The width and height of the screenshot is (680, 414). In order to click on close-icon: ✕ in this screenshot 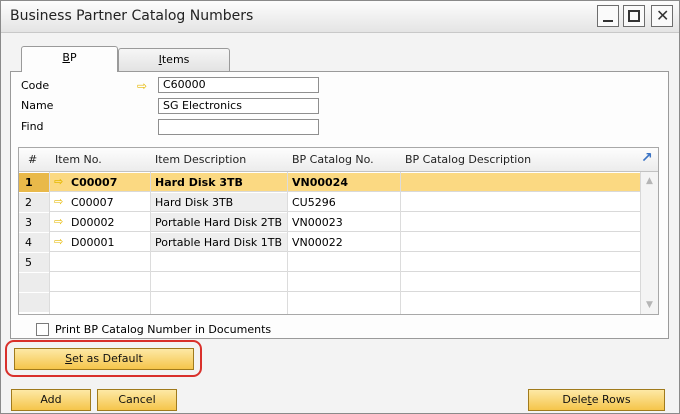, I will do `click(663, 15)`.